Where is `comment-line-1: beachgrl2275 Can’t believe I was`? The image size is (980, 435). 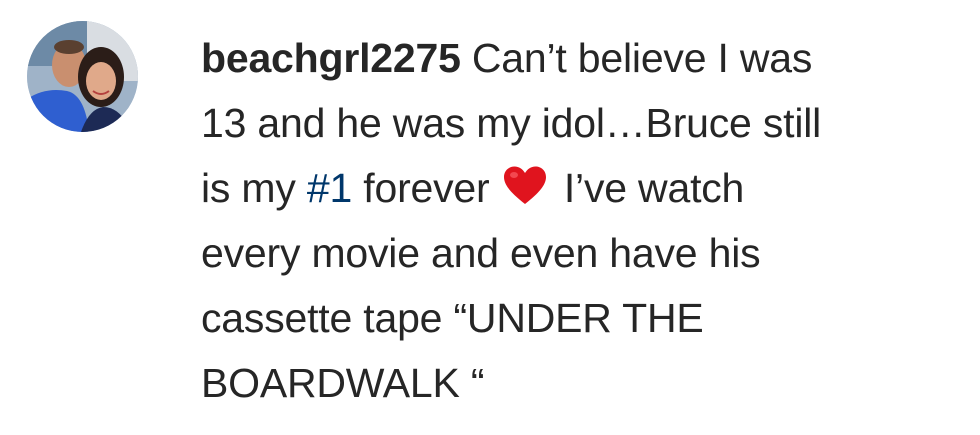
comment-line-1: beachgrl2275 Can’t believe I was is located at coordinates (581, 58).